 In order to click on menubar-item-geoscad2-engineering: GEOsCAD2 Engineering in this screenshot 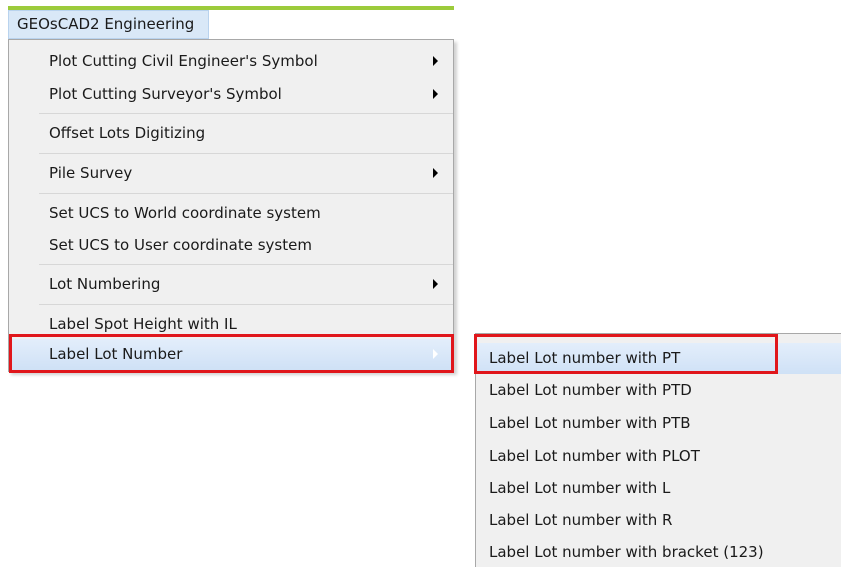, I will do `click(108, 24)`.